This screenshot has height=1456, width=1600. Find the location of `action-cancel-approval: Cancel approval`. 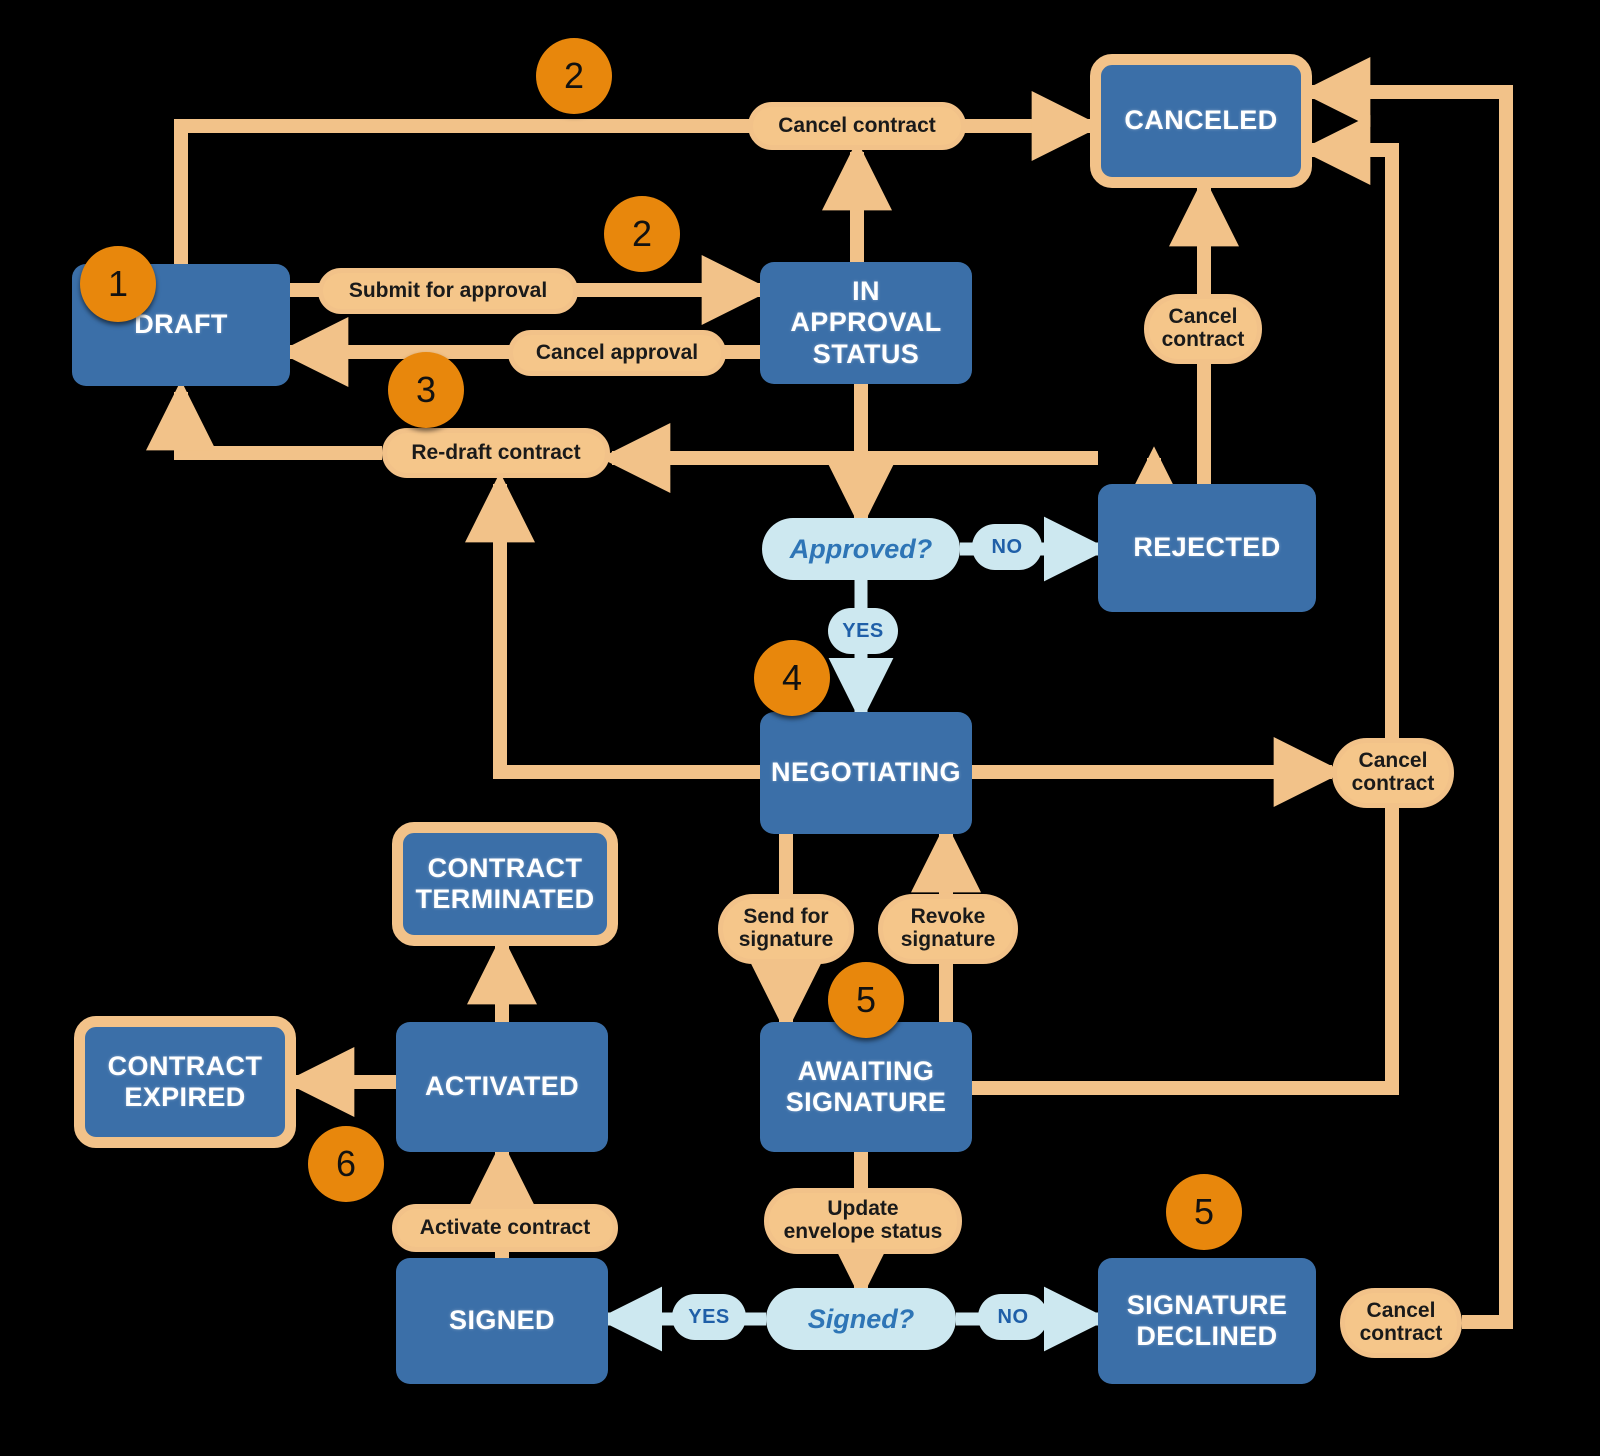

action-cancel-approval: Cancel approval is located at coordinates (617, 353).